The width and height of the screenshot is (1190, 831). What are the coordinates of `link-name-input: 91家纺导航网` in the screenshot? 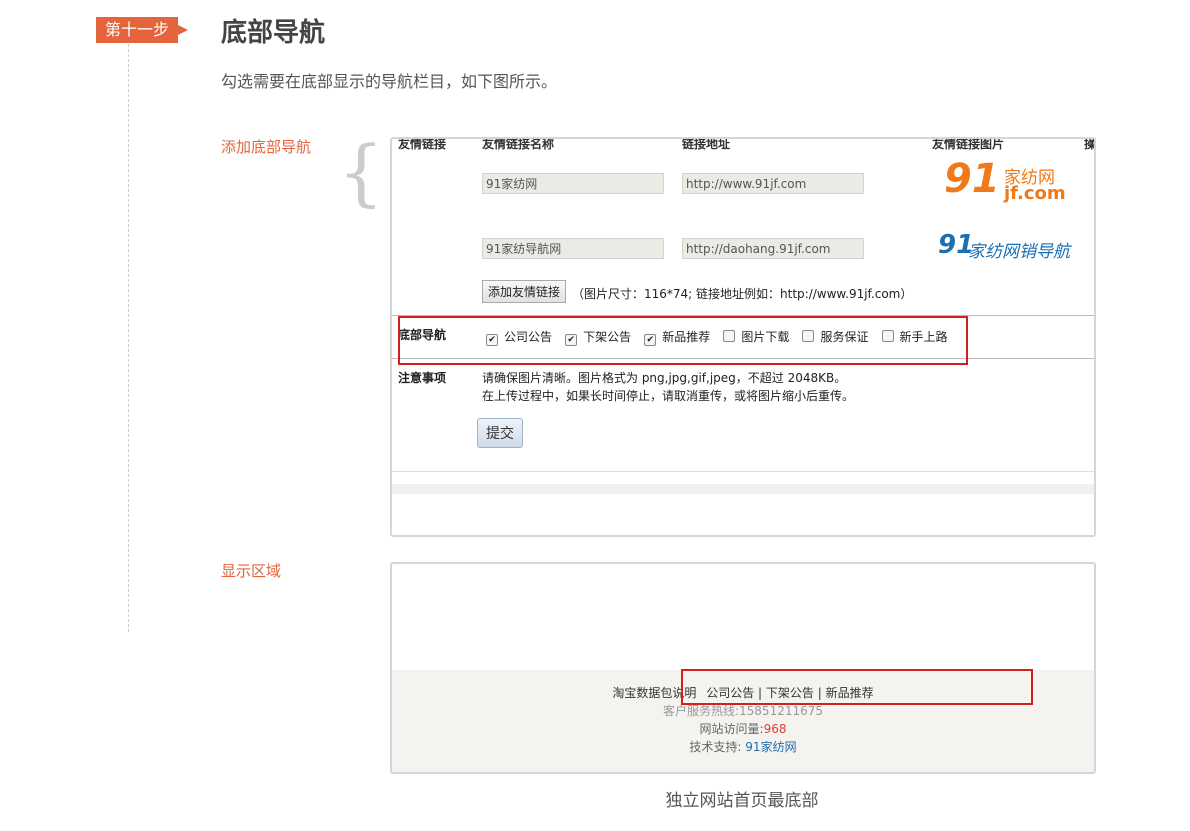 It's located at (573, 248).